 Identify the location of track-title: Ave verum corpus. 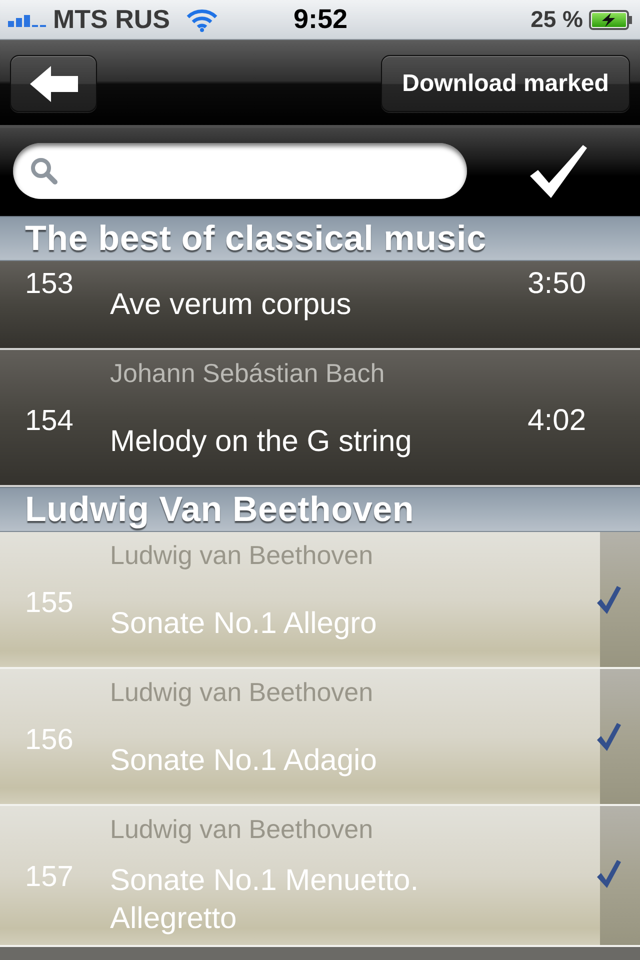
(231, 305).